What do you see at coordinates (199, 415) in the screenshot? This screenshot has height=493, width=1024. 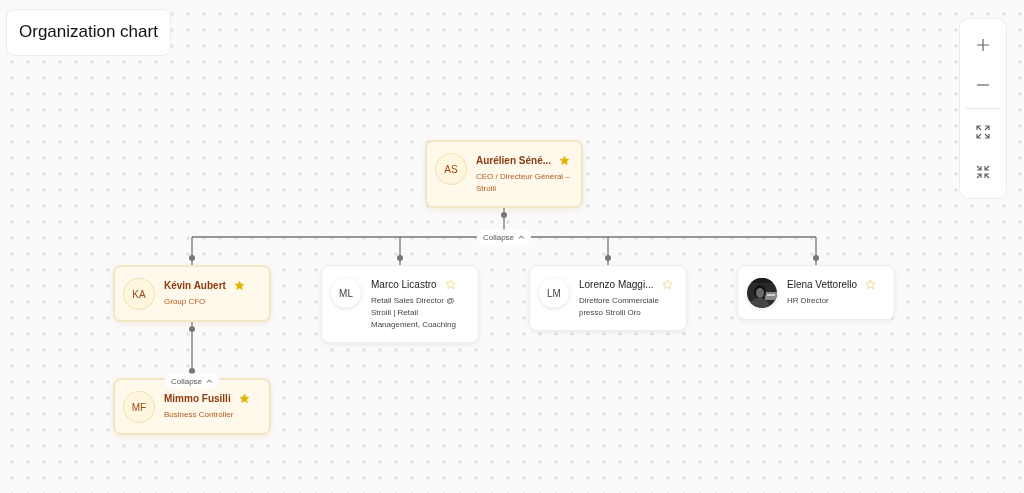 I see `job-title: Business Controller` at bounding box center [199, 415].